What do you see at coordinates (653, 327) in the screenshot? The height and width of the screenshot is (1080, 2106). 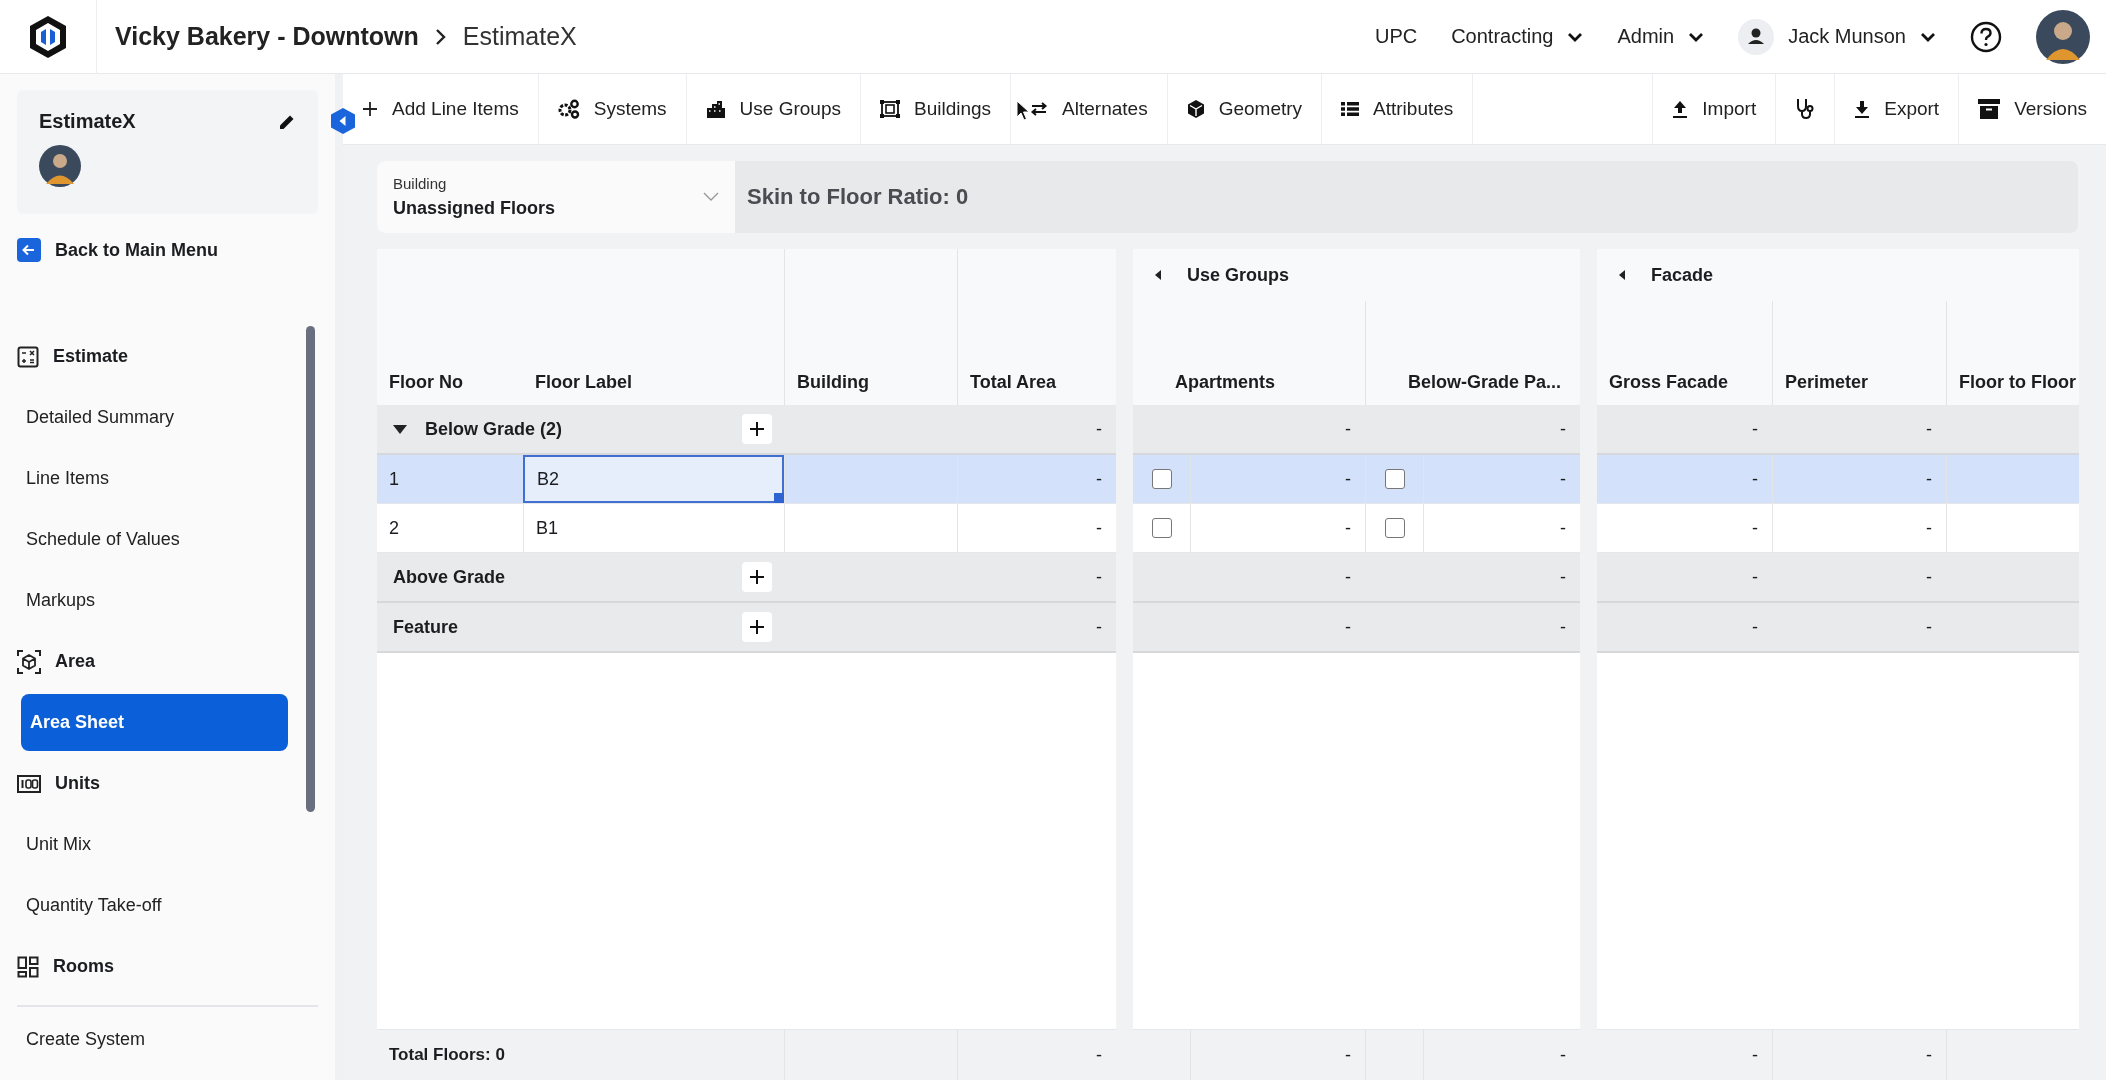 I see `column-header: Floor Label` at bounding box center [653, 327].